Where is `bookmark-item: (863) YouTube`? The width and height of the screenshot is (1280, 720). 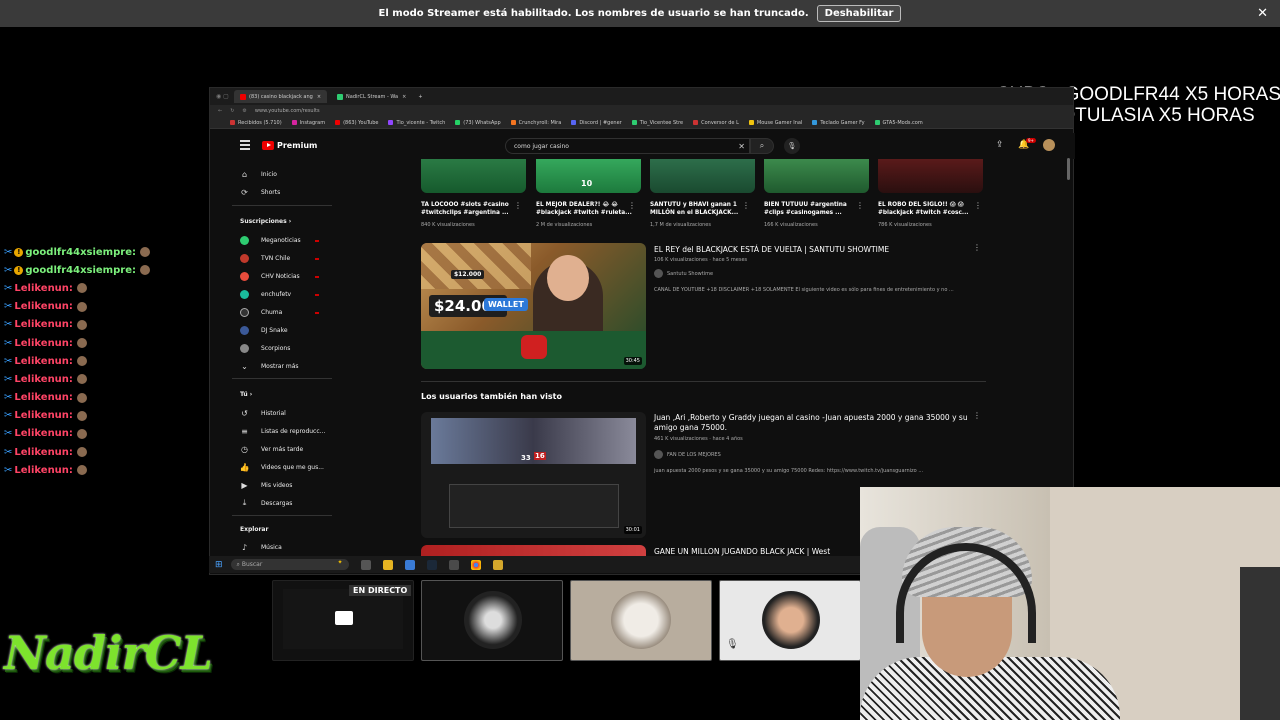
bookmark-item: (863) YouTube is located at coordinates (356, 122).